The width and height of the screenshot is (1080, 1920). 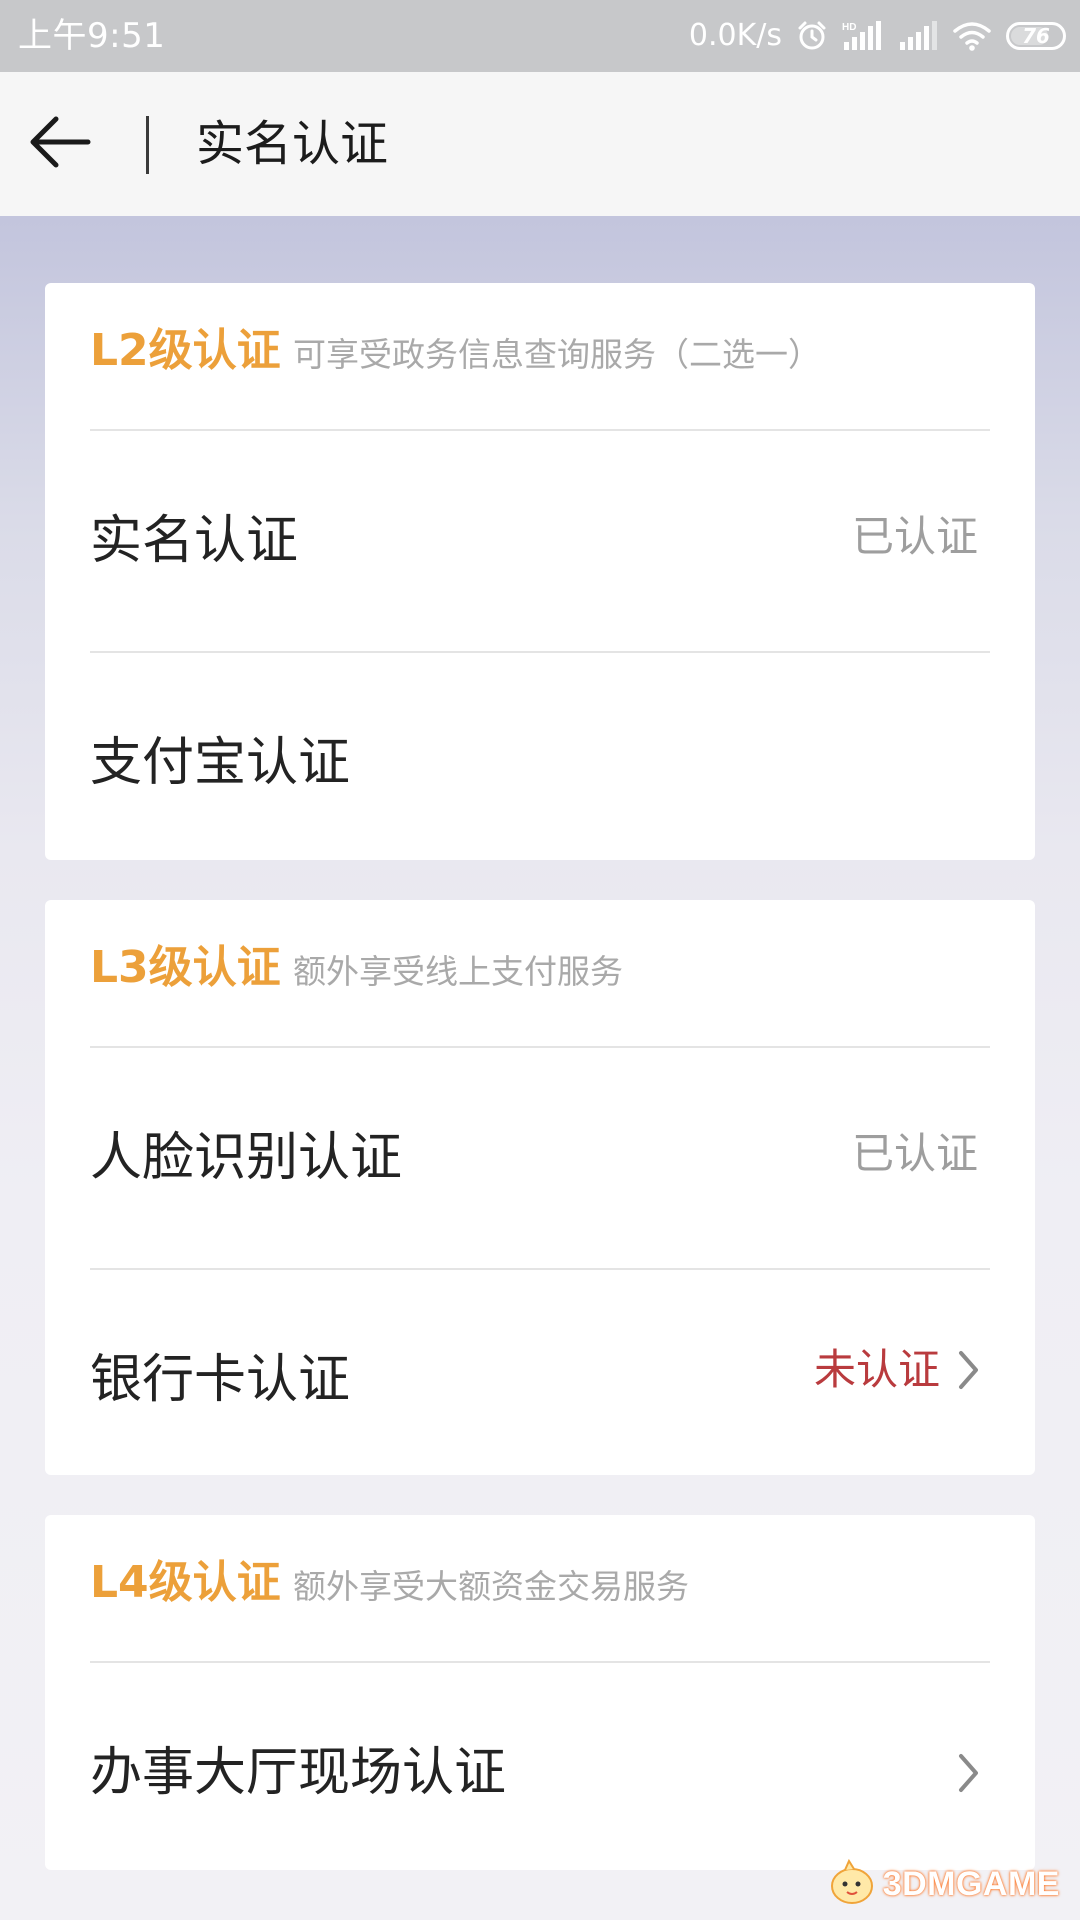 What do you see at coordinates (458, 971) in the screenshot?
I see `level-description: 额外享受线上支付服务` at bounding box center [458, 971].